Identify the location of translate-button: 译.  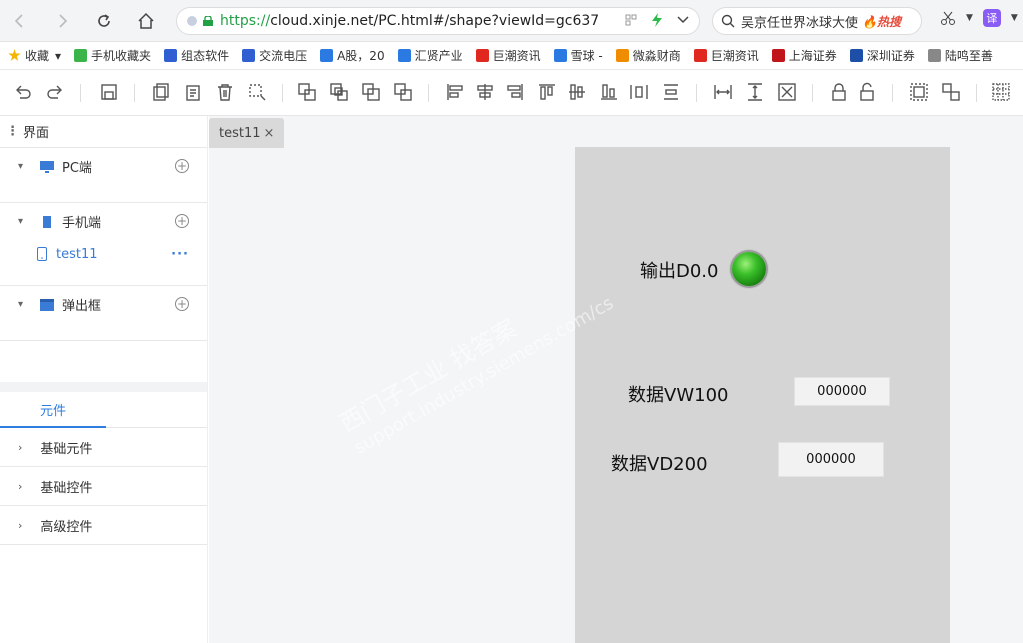
(991, 18).